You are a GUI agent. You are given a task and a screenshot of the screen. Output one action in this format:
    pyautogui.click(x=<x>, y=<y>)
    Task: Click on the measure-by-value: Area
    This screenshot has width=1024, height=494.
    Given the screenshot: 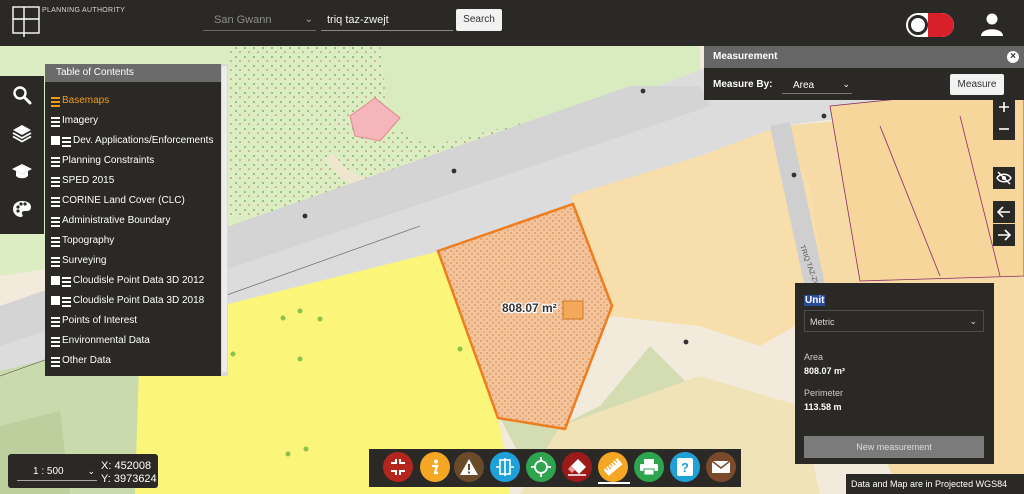 What is the action you would take?
    pyautogui.click(x=804, y=85)
    